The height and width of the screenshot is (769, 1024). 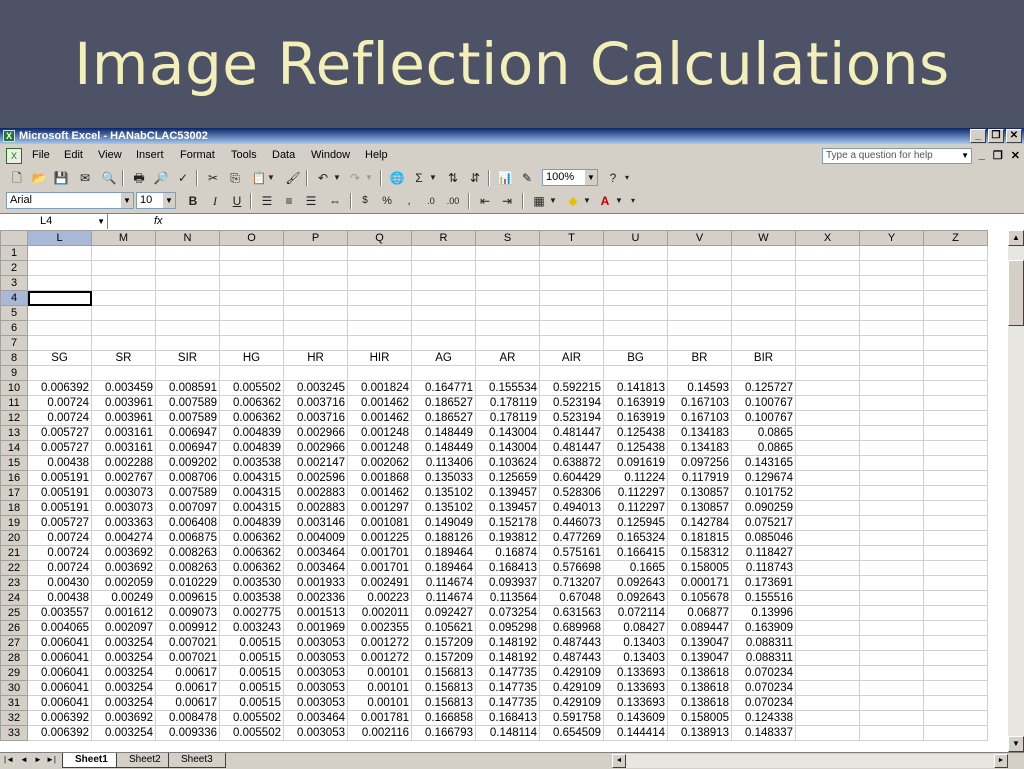 What do you see at coordinates (123, 688) in the screenshot?
I see `cell: 0.003254` at bounding box center [123, 688].